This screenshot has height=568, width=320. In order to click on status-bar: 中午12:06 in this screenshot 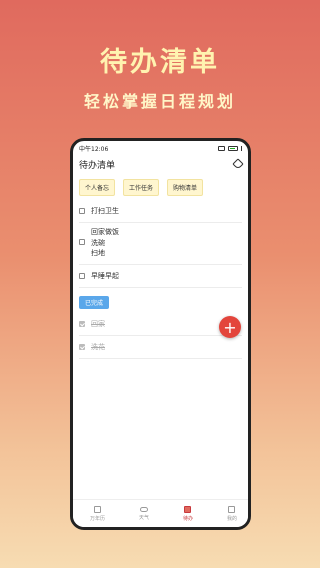, I will do `click(160, 148)`.